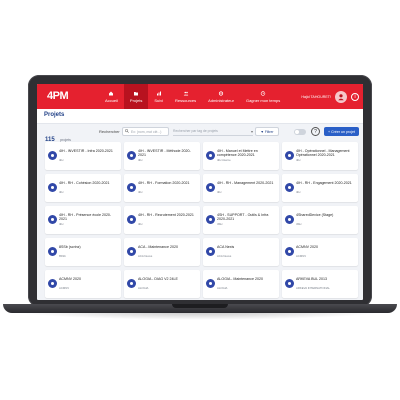  I want to click on laptop-notch, so click(200, 306).